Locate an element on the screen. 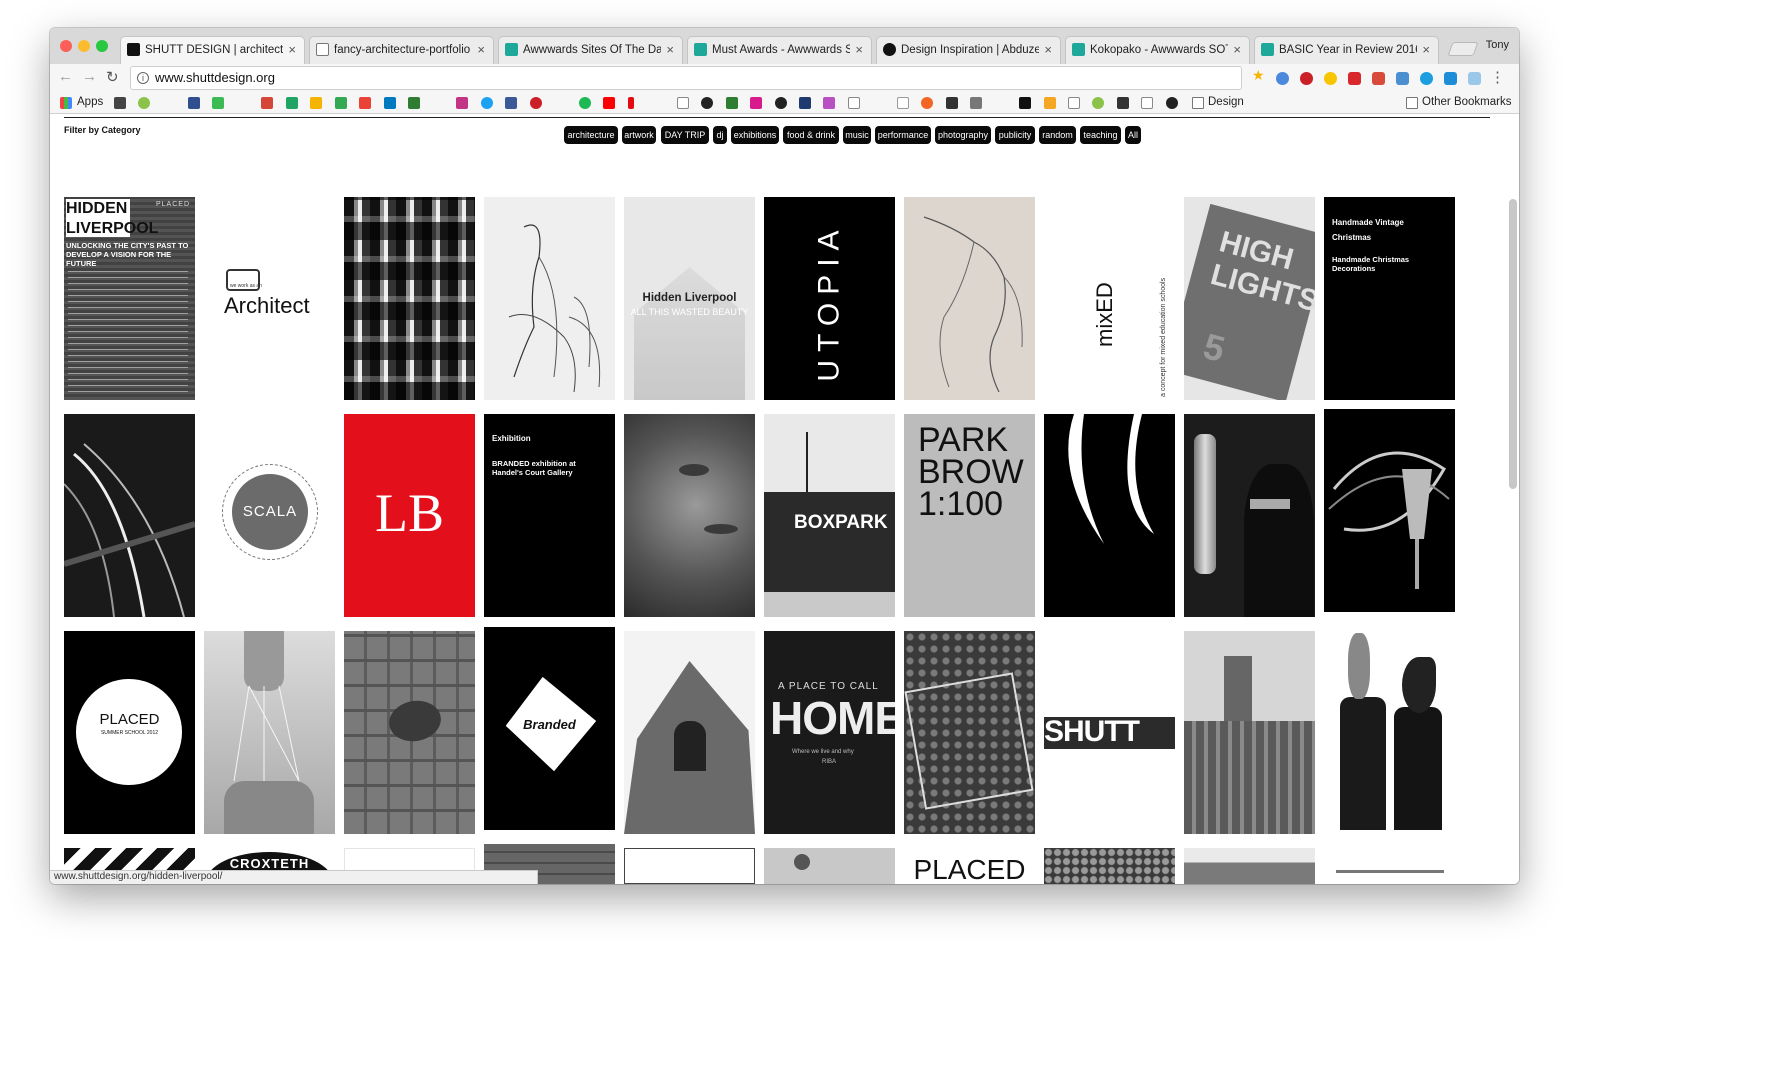 This screenshot has width=1792, height=1091. portfolio-tile-frame is located at coordinates (1389, 866).